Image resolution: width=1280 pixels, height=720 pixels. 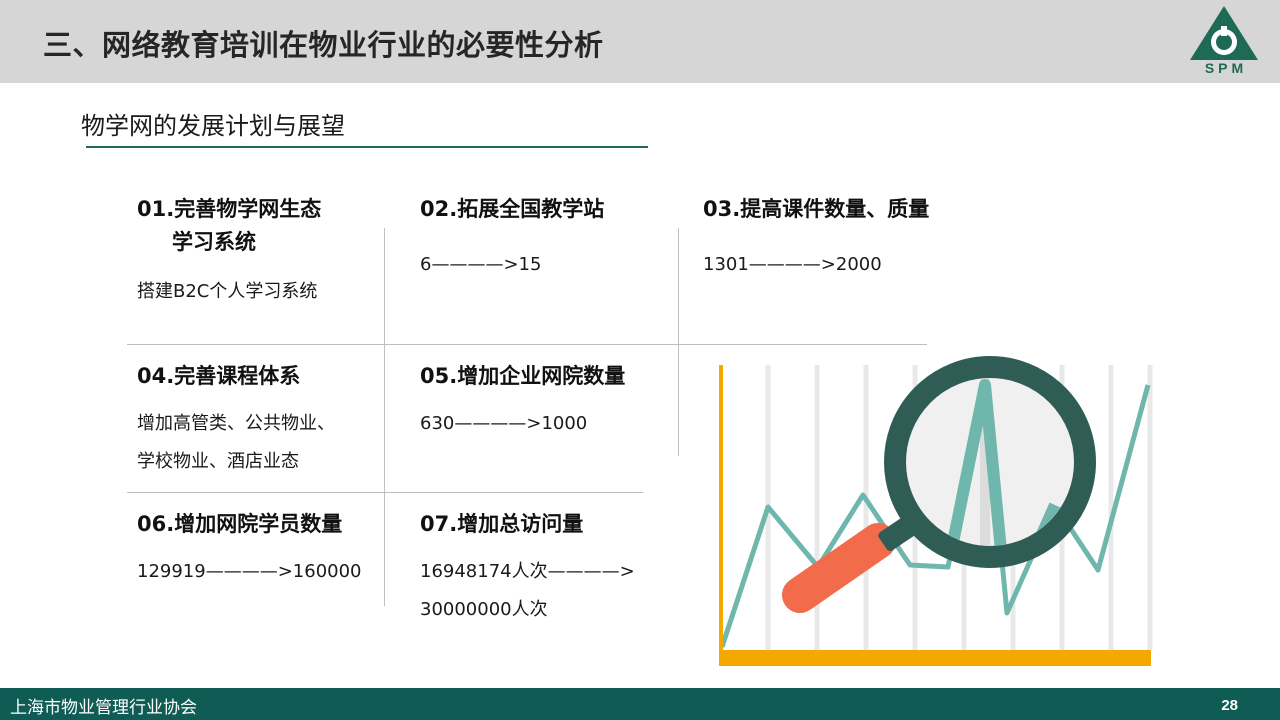 What do you see at coordinates (481, 264) in the screenshot?
I see `plan-item-desc: 6————>15` at bounding box center [481, 264].